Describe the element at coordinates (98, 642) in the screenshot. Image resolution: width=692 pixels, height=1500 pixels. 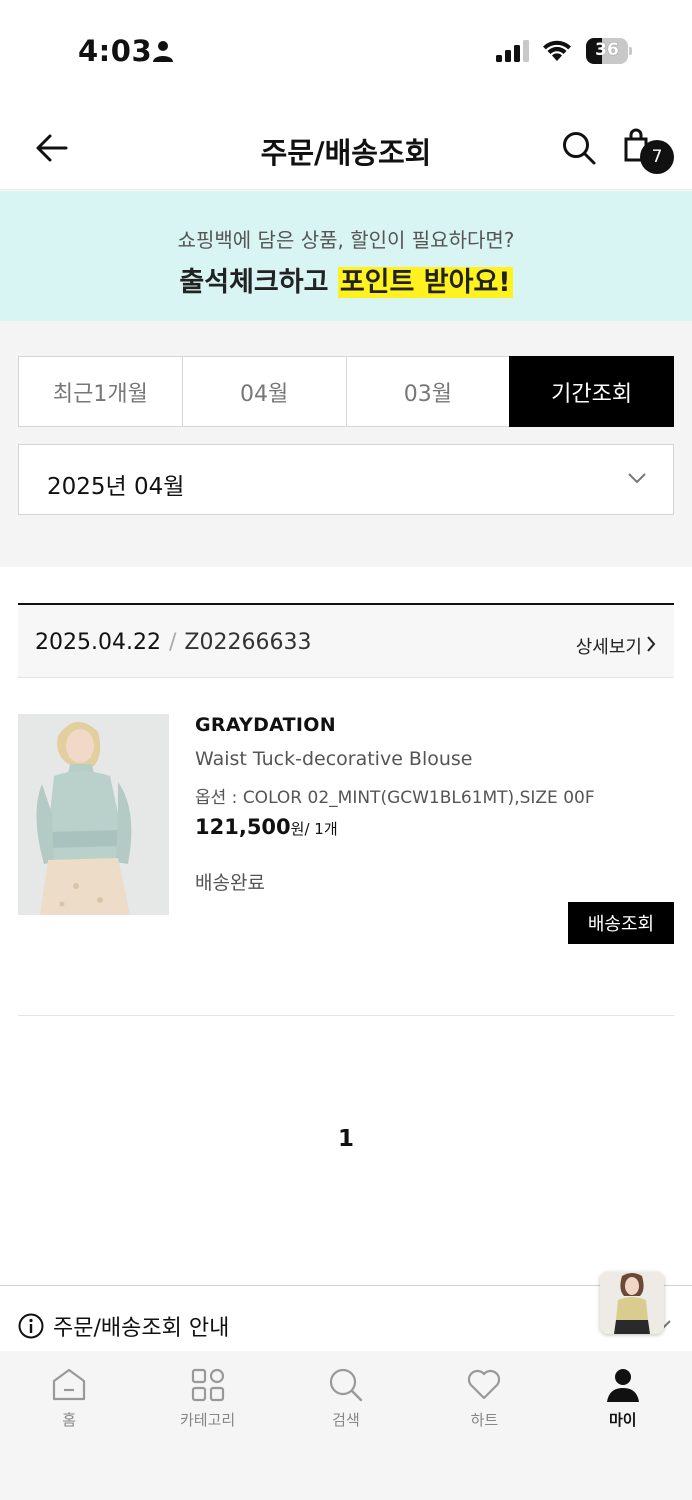
I see `order-date: 2025.04.22` at that location.